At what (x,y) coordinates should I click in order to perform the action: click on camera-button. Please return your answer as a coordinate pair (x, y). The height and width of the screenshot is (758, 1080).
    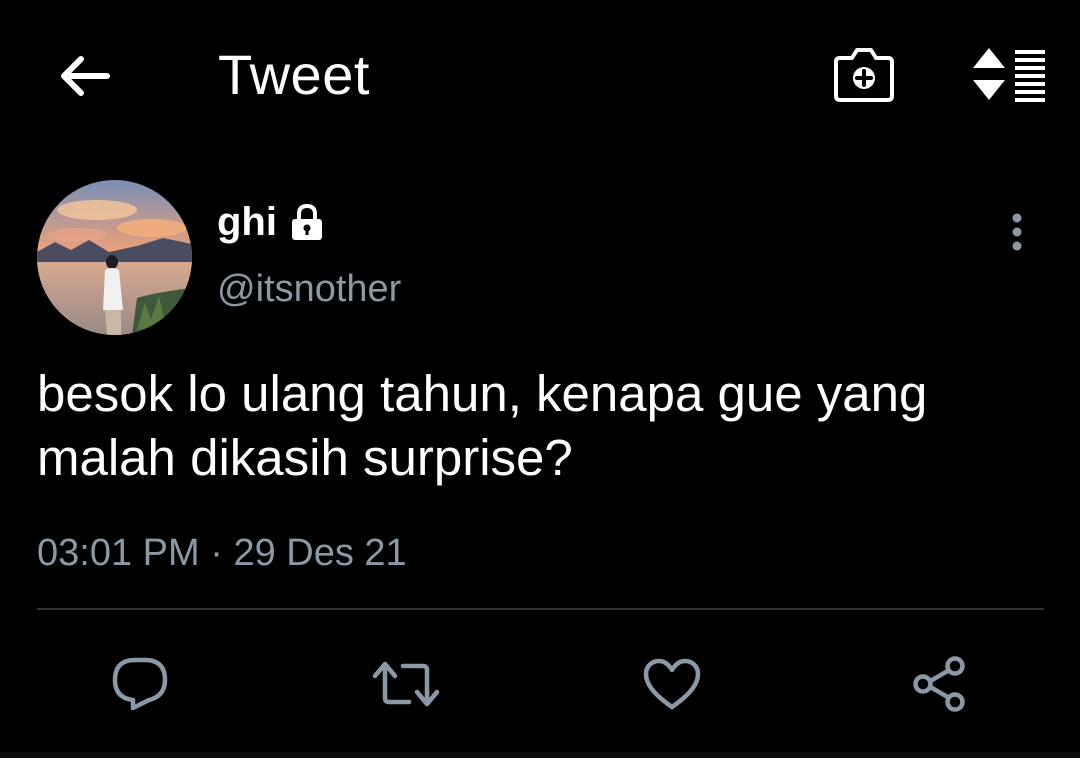
    Looking at the image, I should click on (864, 74).